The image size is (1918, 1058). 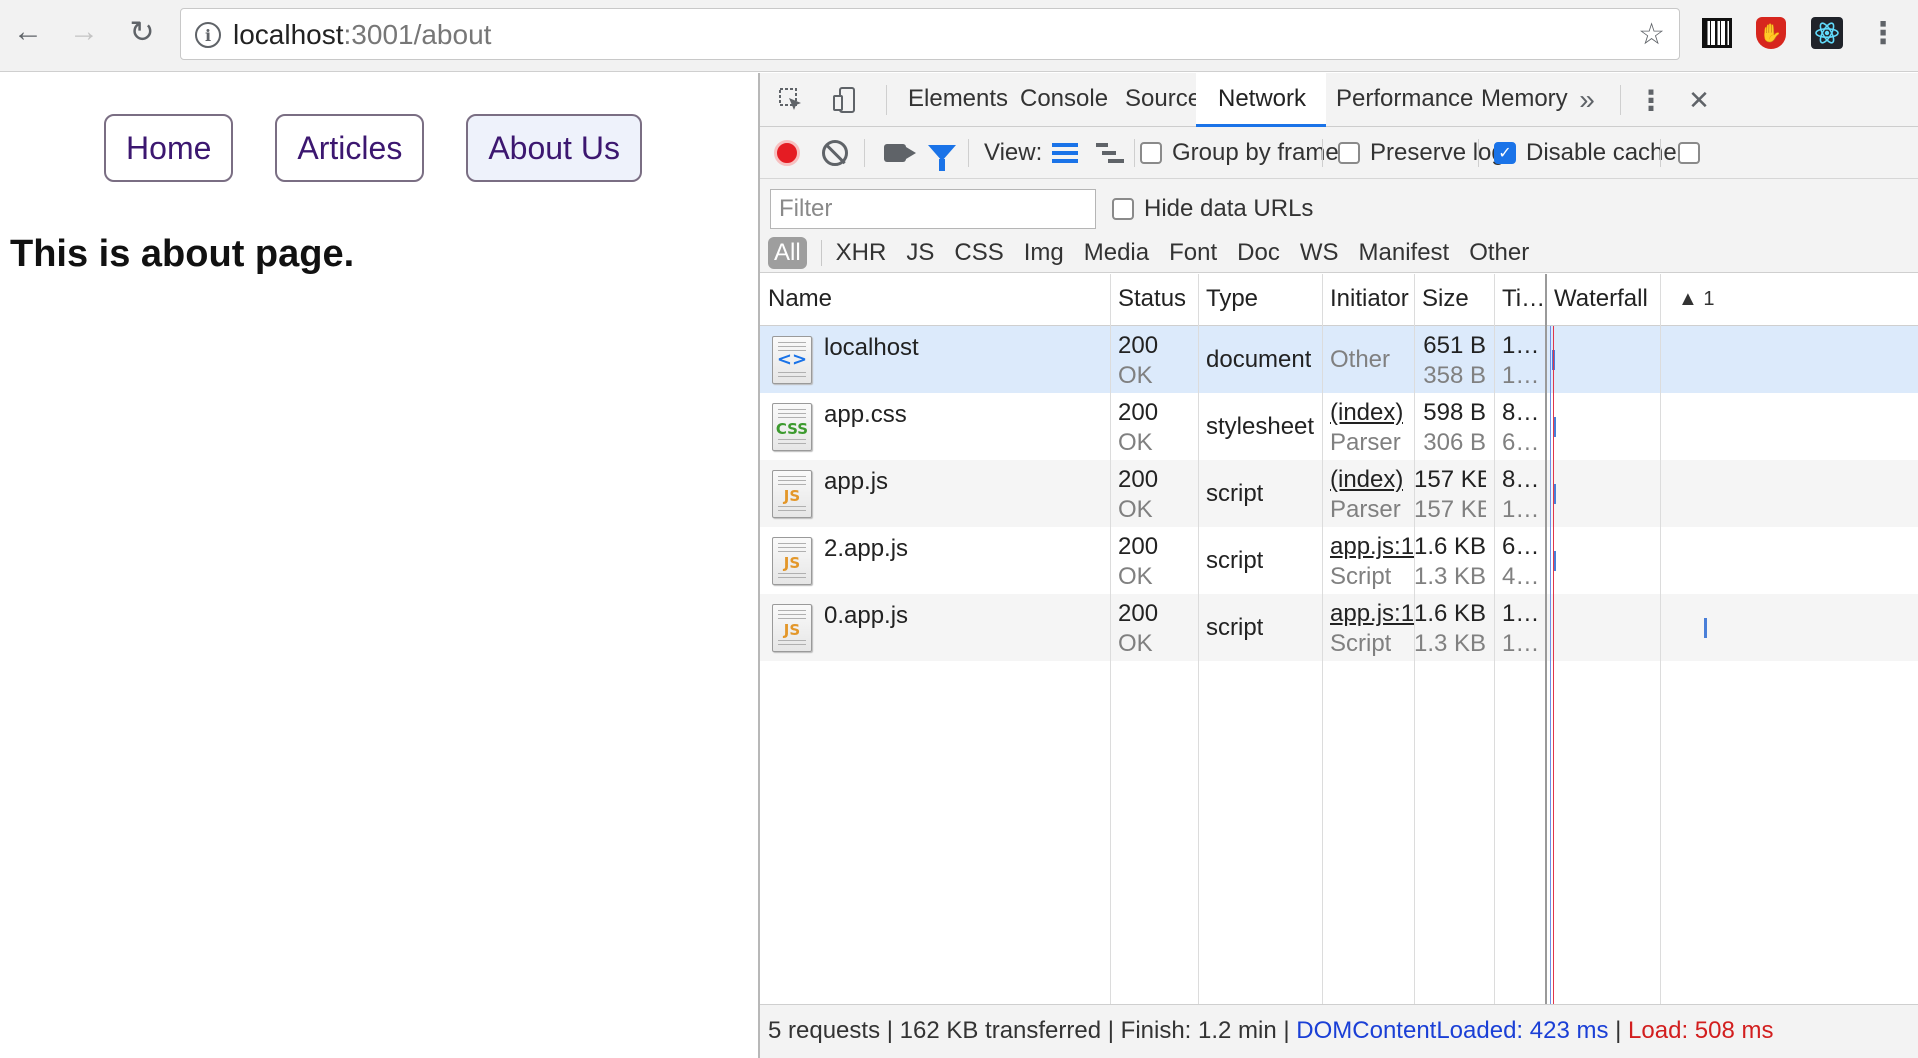 What do you see at coordinates (787, 253) in the screenshot?
I see `type-filter-all: All` at bounding box center [787, 253].